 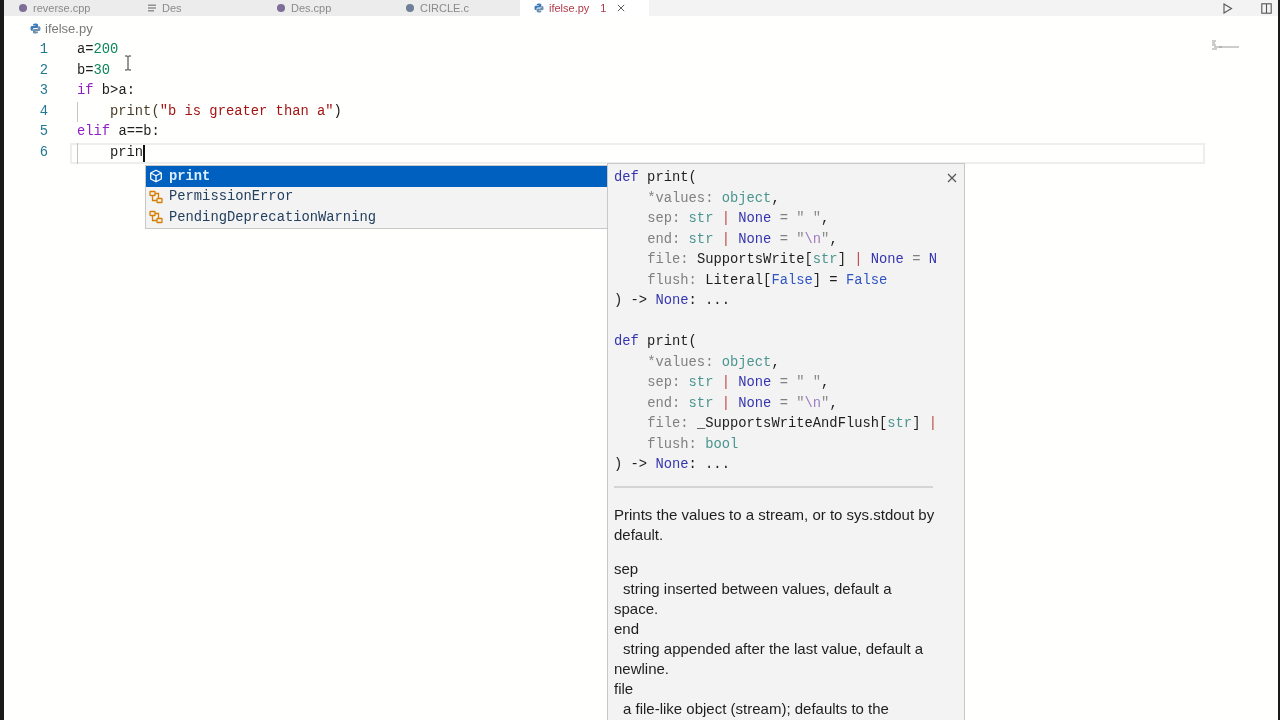 What do you see at coordinates (692, 444) in the screenshot?
I see `signature-line: flush: bool` at bounding box center [692, 444].